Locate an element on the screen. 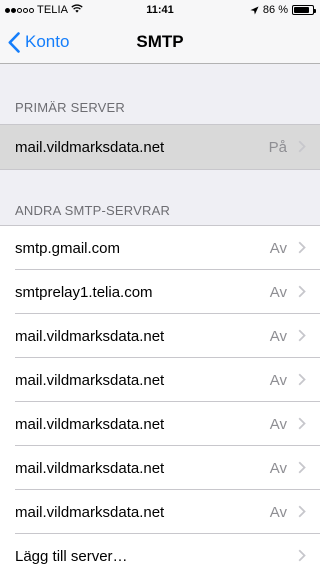 The height and width of the screenshot is (568, 320). navigation-bar: SMTP Konto is located at coordinates (160, 42).